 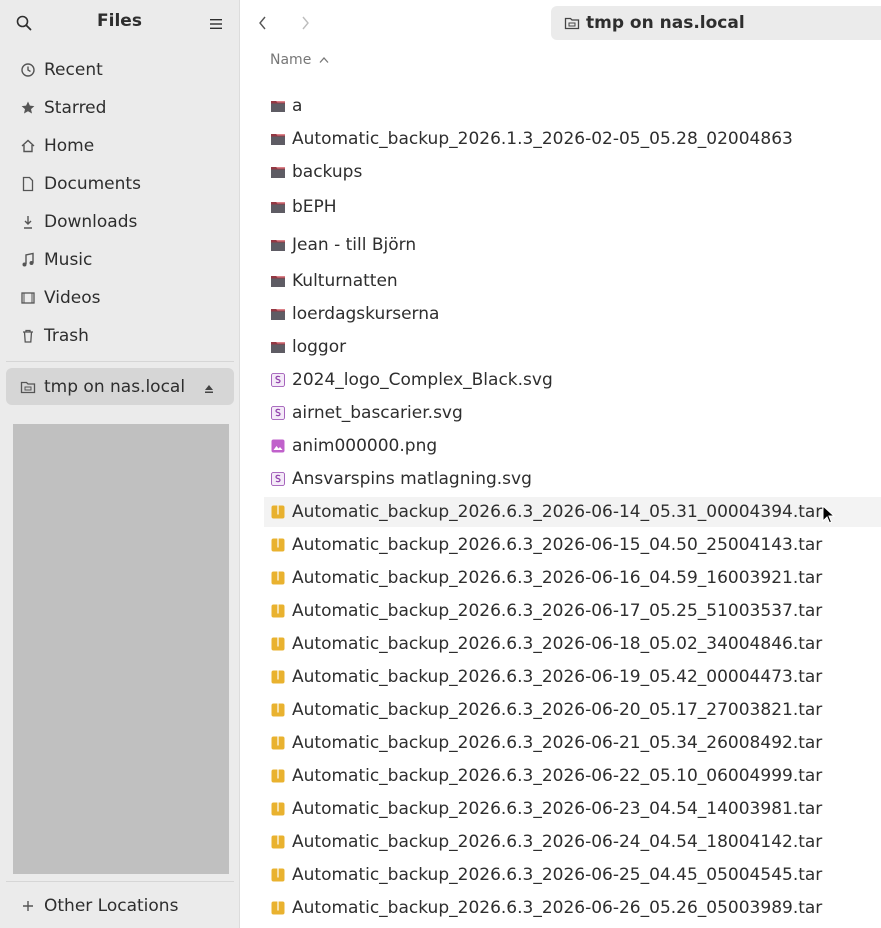 I want to click on sidebar-item-home: Home, so click(x=119, y=146).